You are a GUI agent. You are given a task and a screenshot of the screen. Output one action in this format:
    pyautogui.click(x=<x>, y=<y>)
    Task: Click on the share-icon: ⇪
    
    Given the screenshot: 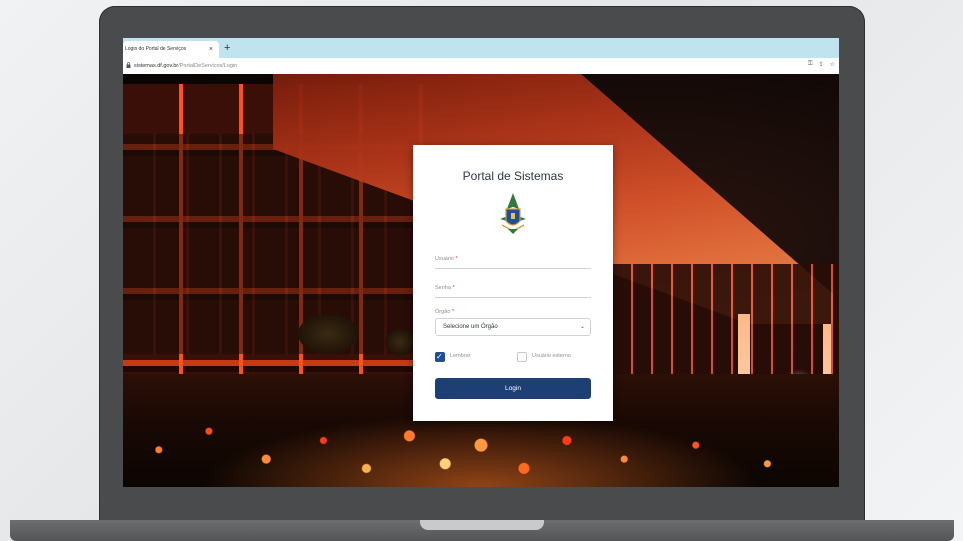 What is the action you would take?
    pyautogui.click(x=821, y=64)
    